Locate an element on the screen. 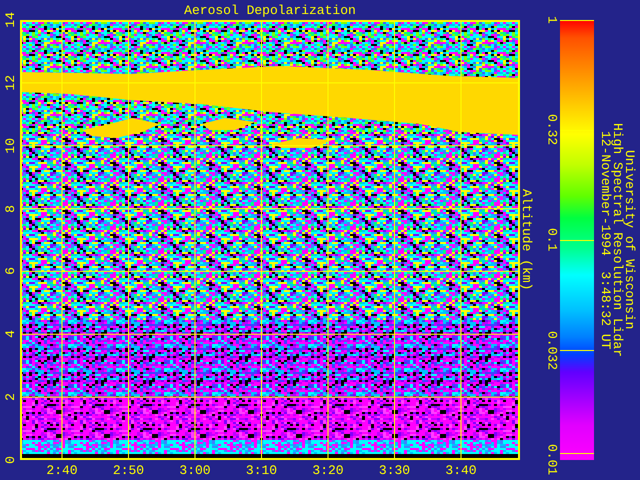 This screenshot has height=480, width=640. colorbar-tick-label: 1 is located at coordinates (552, 20).